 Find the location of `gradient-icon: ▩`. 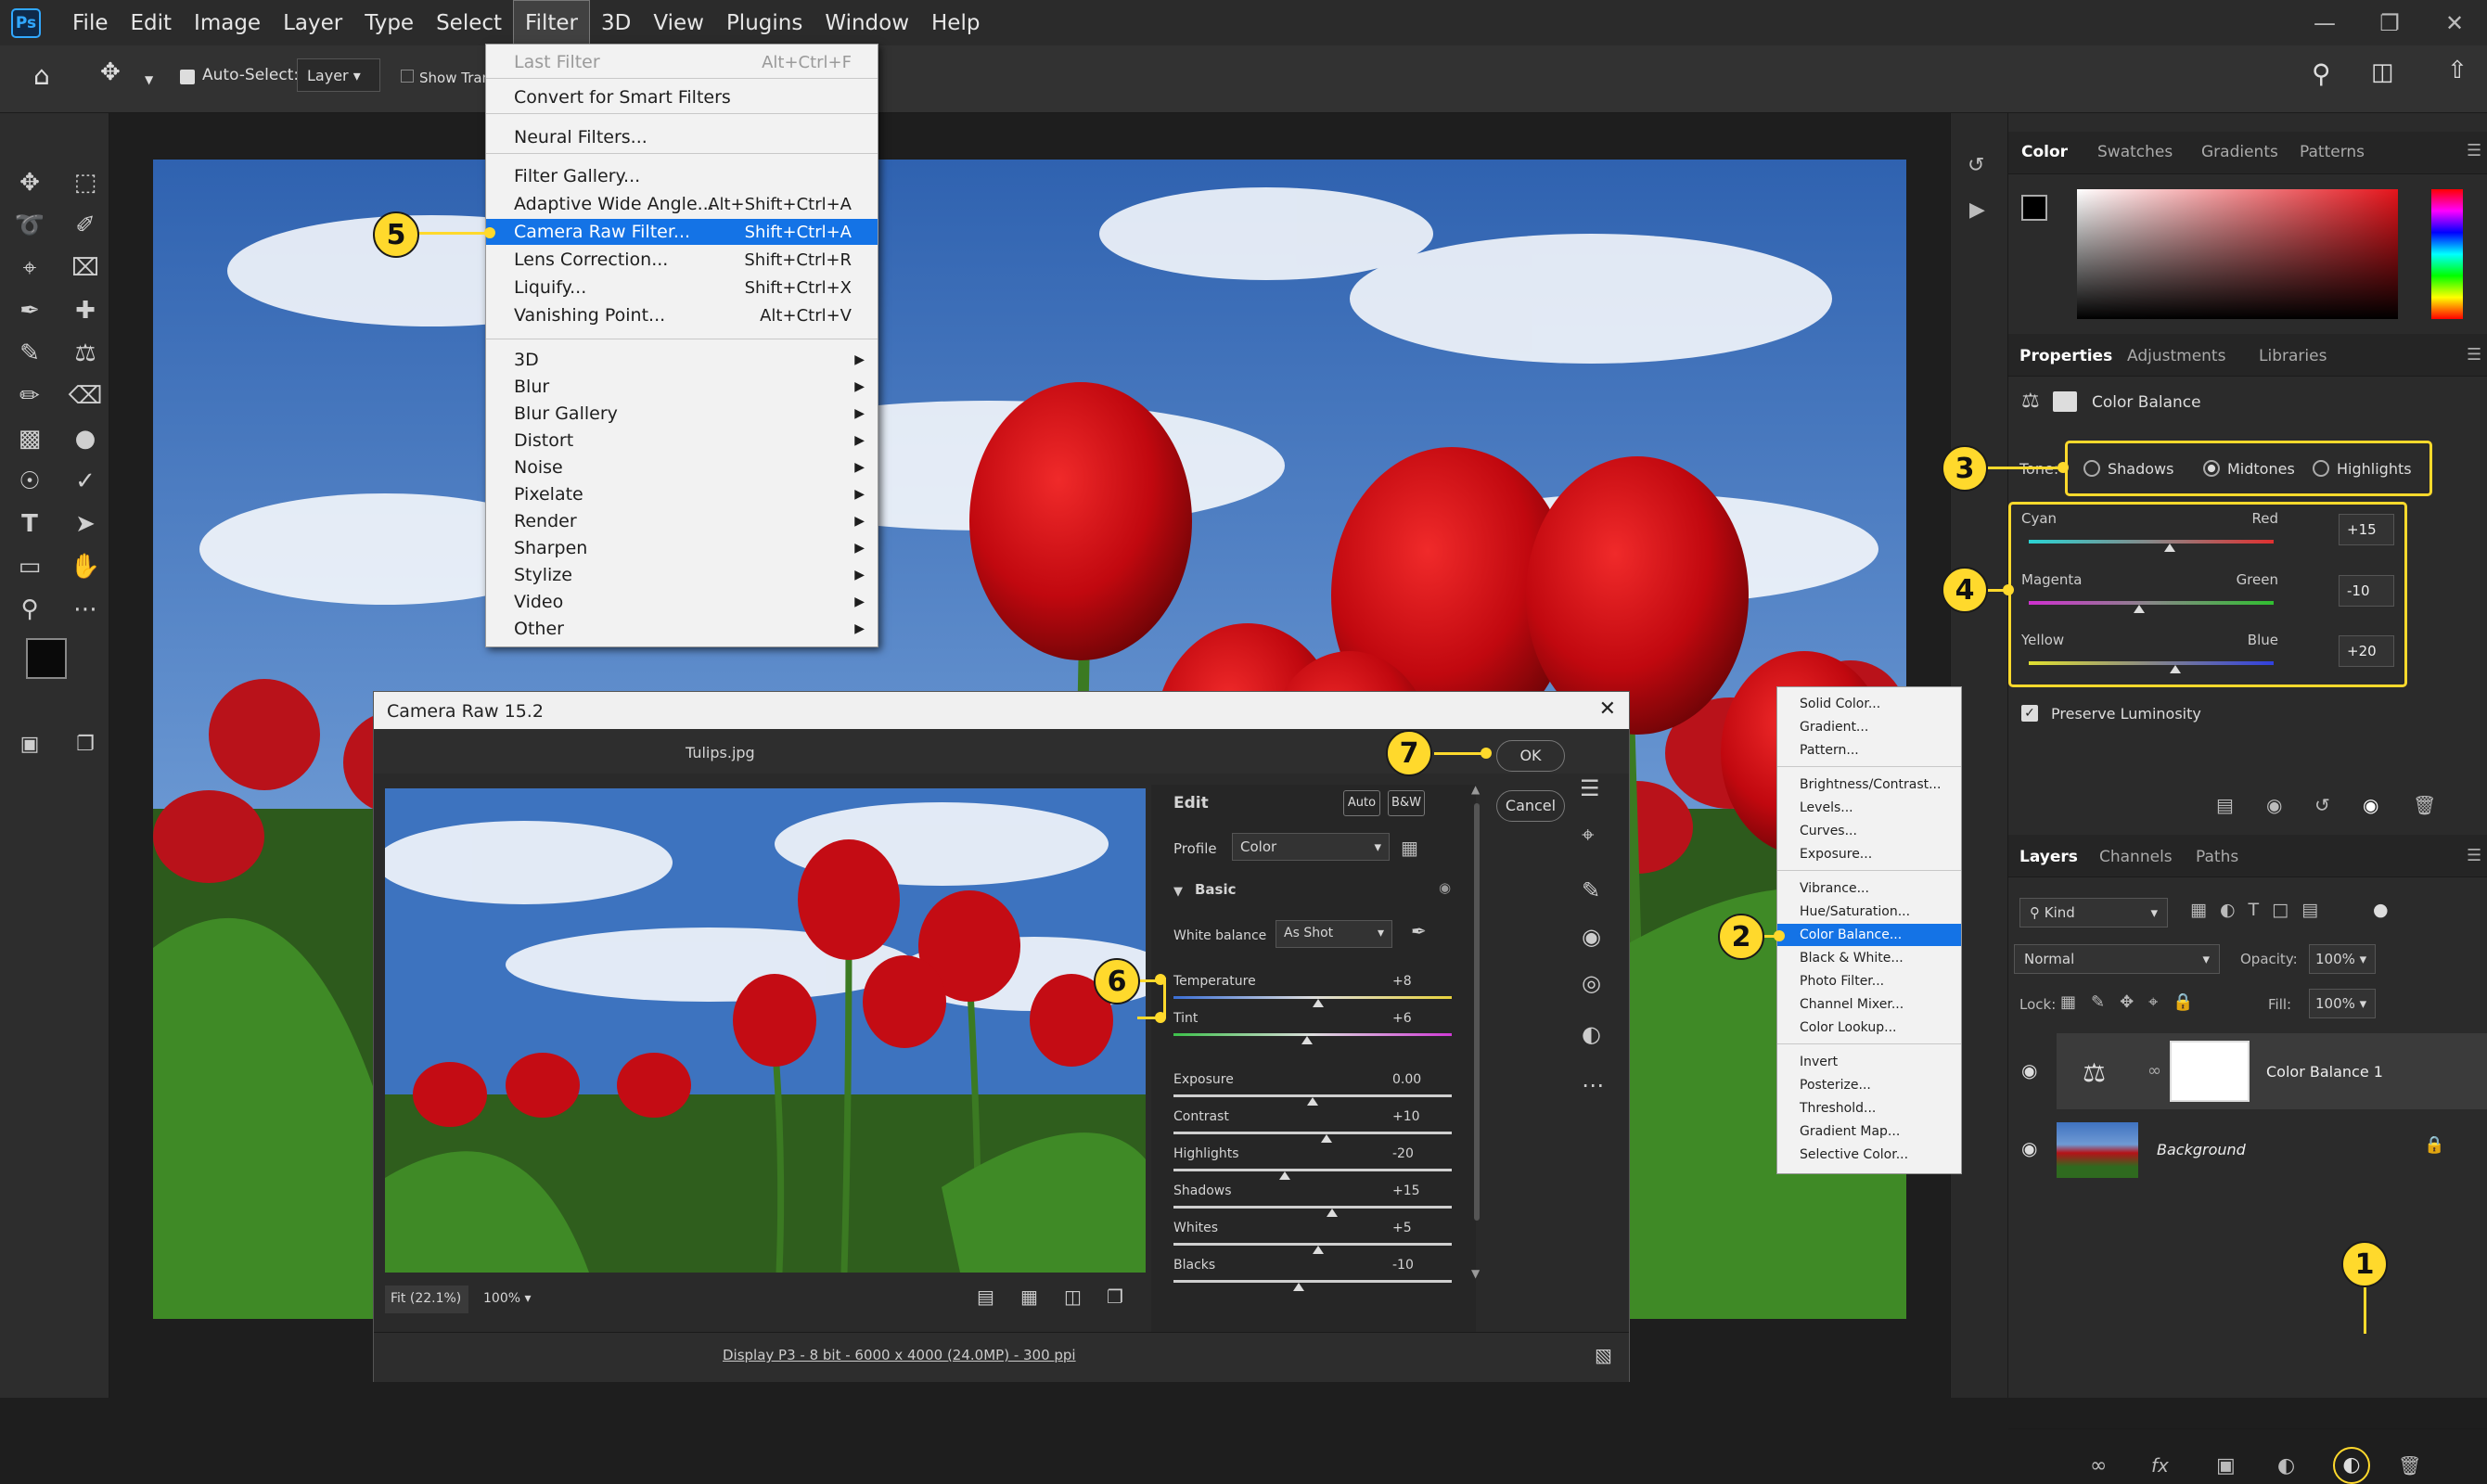

gradient-icon: ▩ is located at coordinates (29, 438).